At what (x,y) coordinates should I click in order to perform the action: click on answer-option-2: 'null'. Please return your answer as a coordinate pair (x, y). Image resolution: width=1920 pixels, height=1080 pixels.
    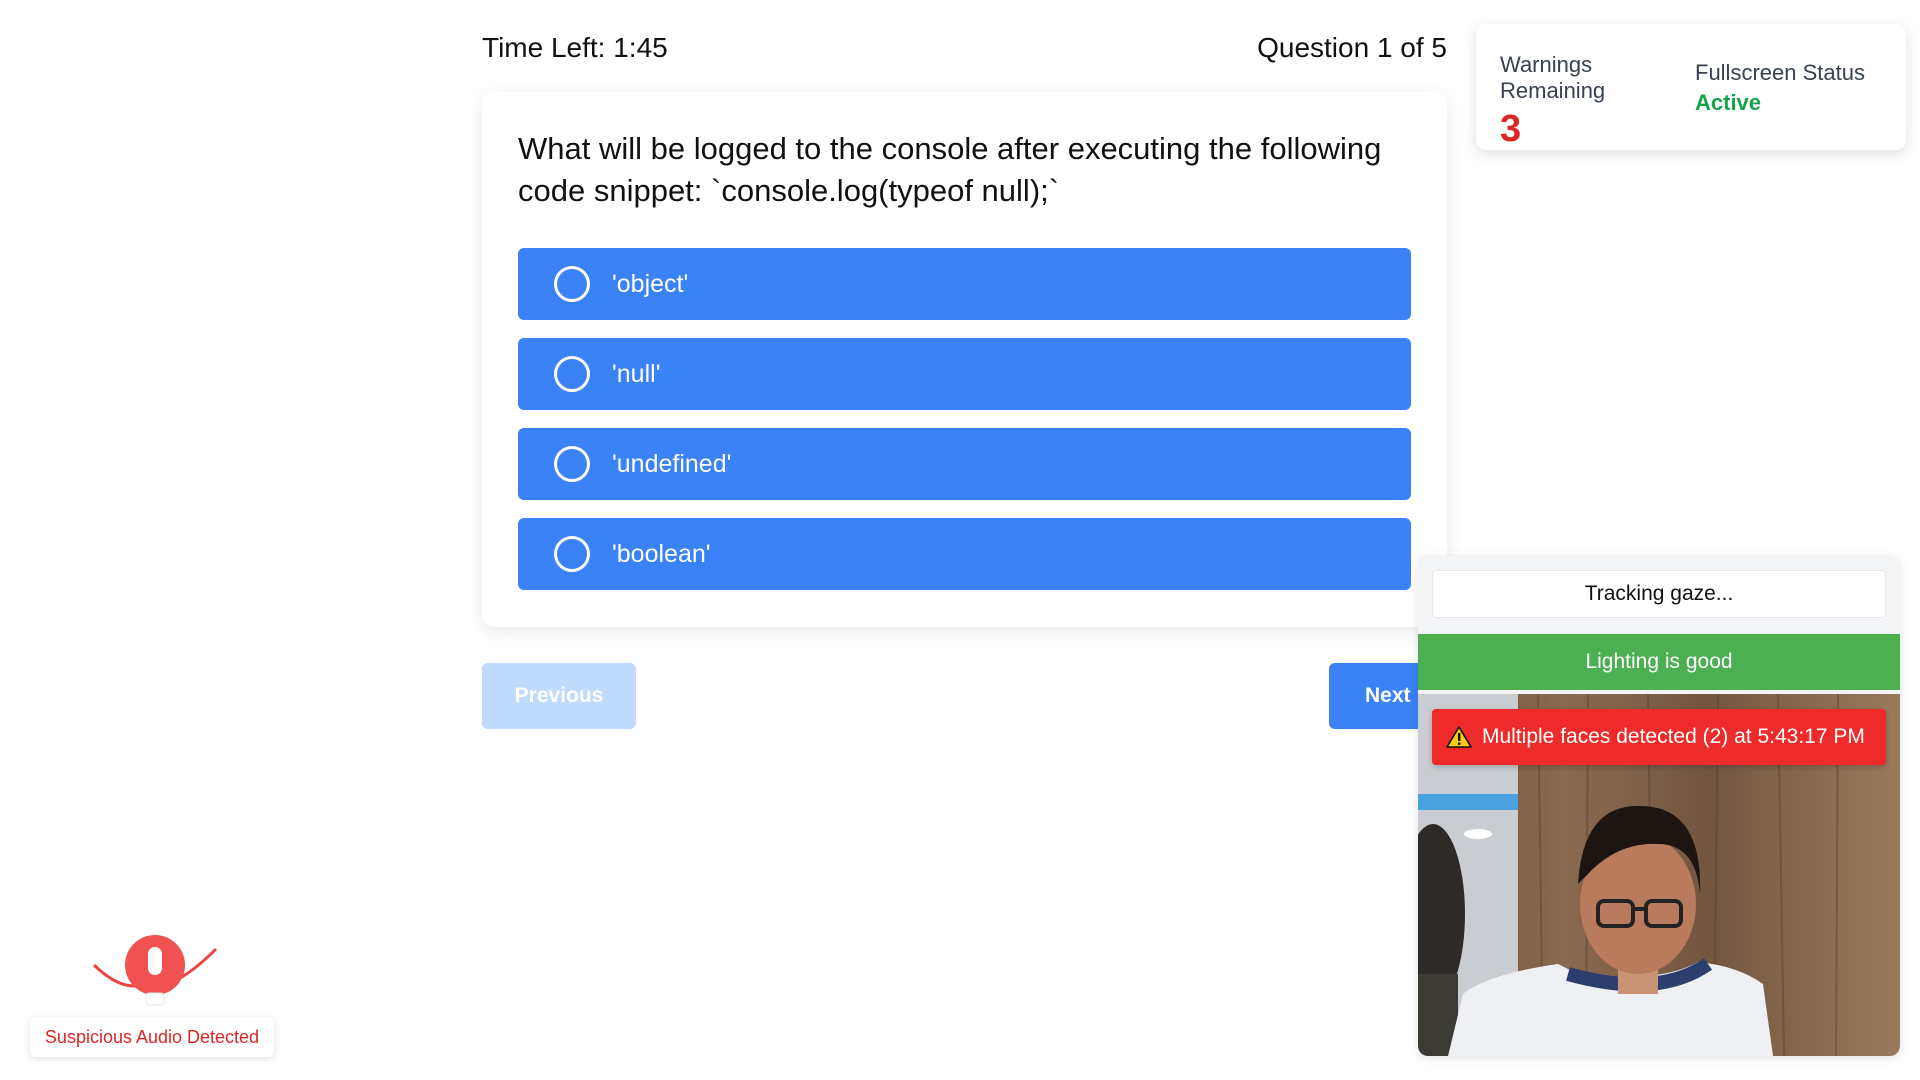
    Looking at the image, I should click on (964, 374).